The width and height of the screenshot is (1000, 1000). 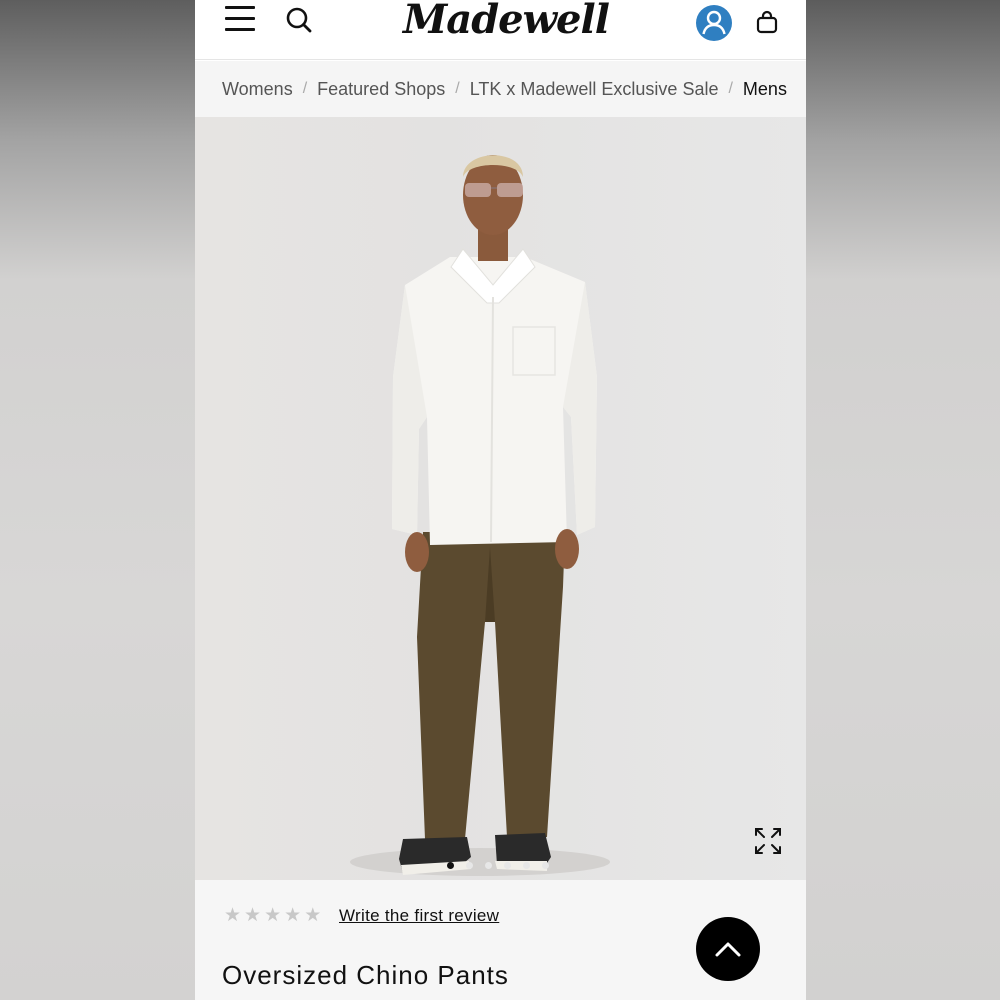 I want to click on expand-icon, so click(x=768, y=841).